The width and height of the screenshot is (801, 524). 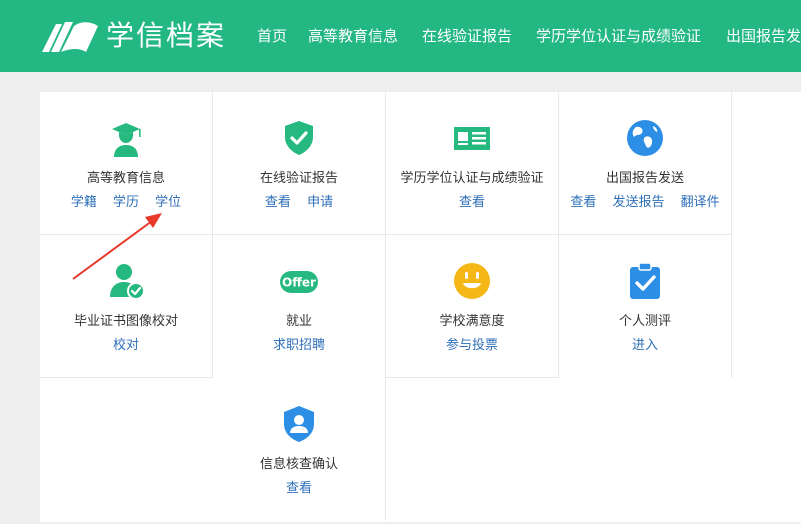 What do you see at coordinates (298, 321) in the screenshot?
I see `service-title: 就业` at bounding box center [298, 321].